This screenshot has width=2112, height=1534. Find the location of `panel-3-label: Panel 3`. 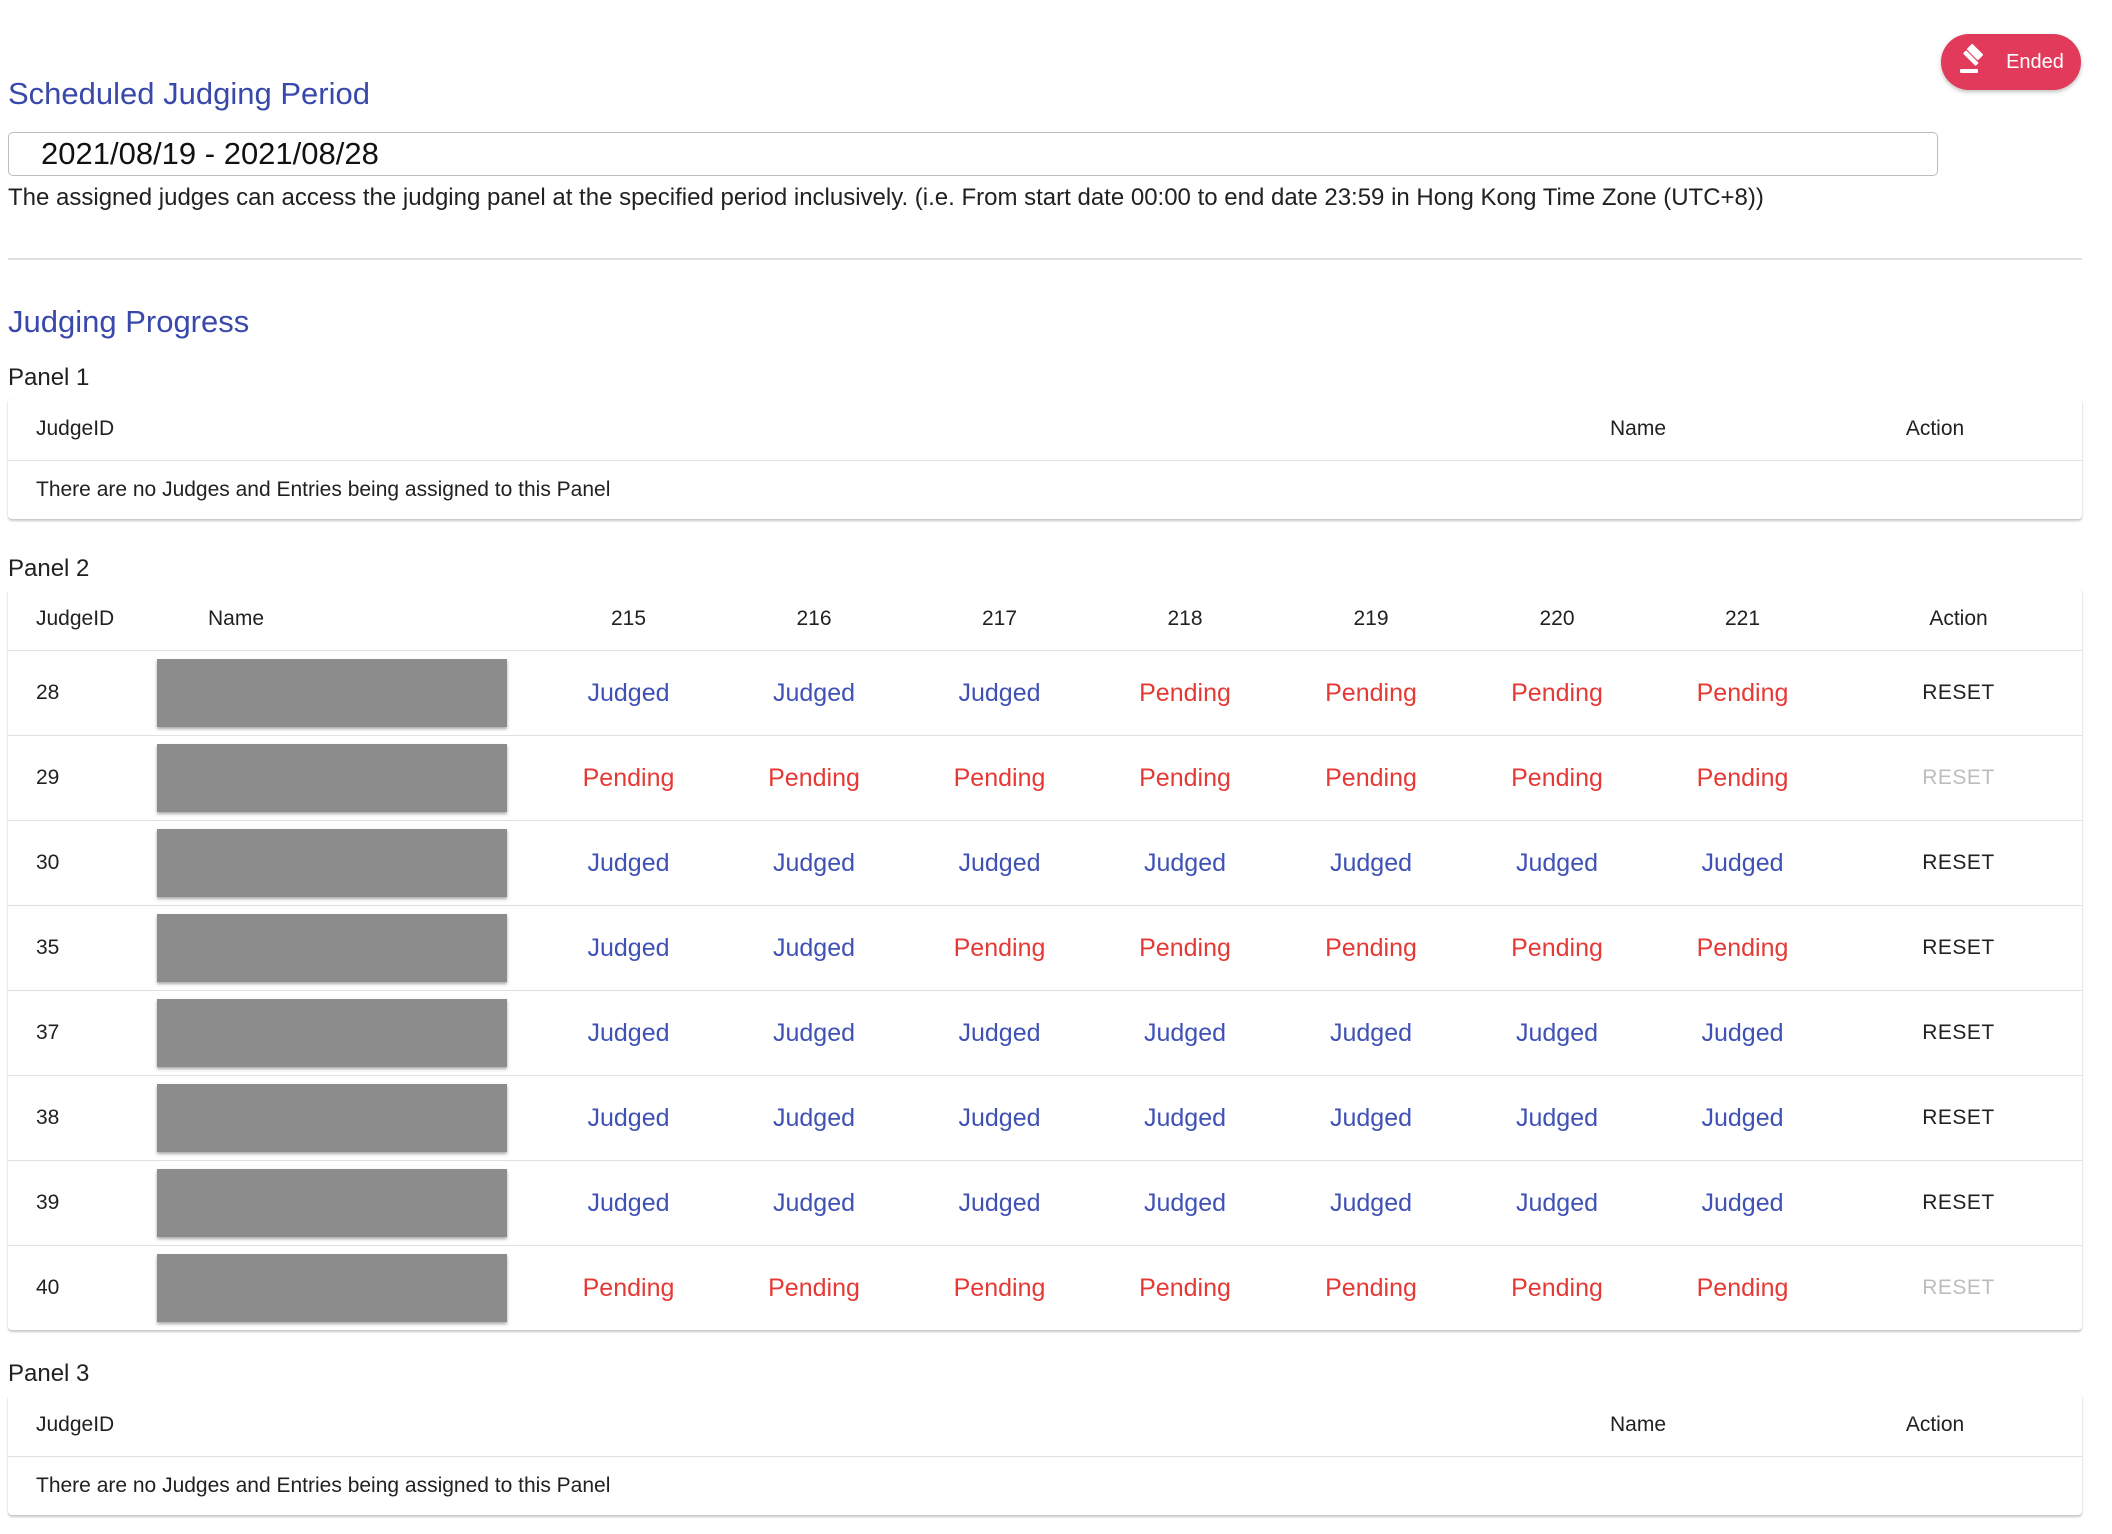

panel-3-label: Panel 3 is located at coordinates (49, 1373).